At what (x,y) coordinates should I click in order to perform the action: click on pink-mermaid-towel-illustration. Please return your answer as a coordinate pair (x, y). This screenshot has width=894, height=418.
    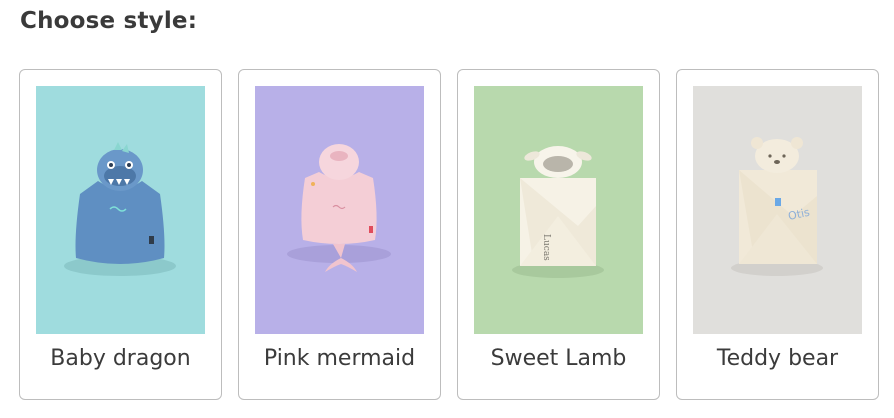
    Looking at the image, I should click on (339, 210).